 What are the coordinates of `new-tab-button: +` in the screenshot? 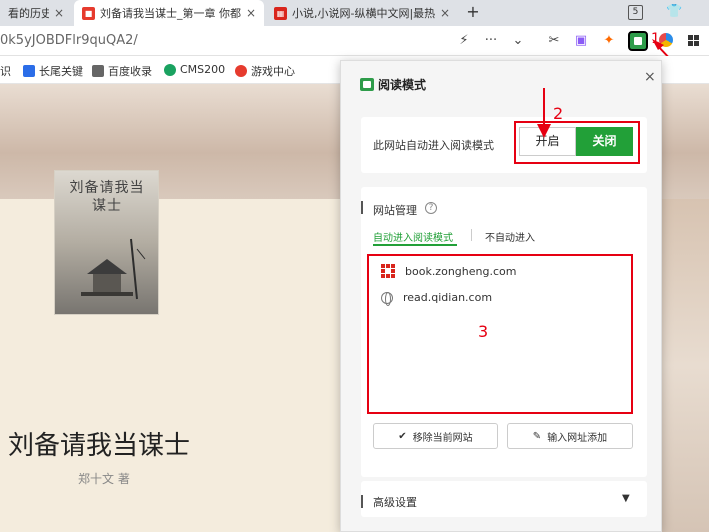 It's located at (473, 12).